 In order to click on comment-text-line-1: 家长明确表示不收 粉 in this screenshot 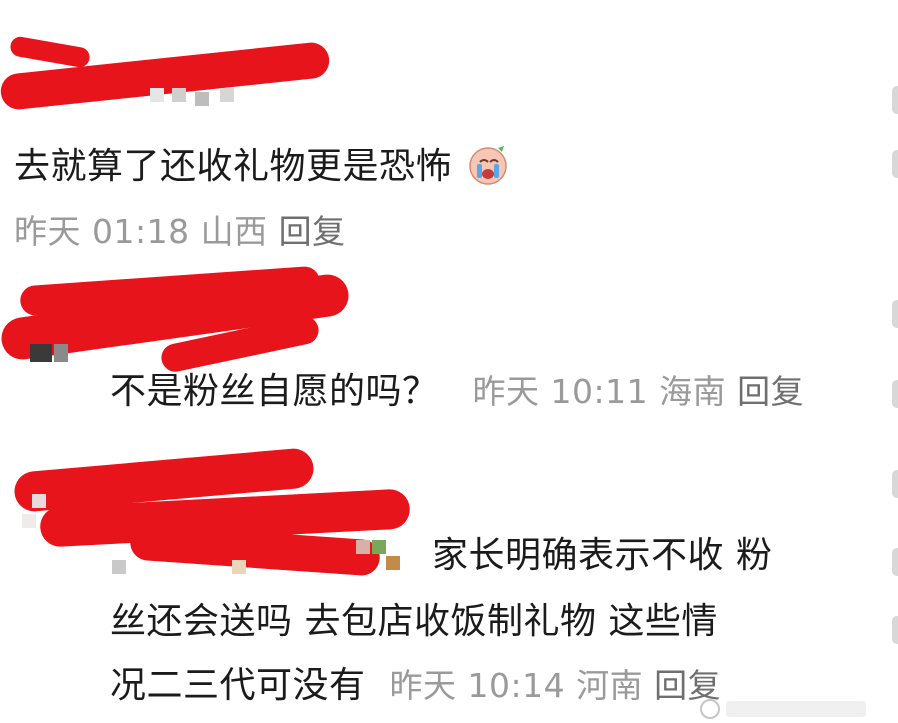, I will do `click(602, 555)`.